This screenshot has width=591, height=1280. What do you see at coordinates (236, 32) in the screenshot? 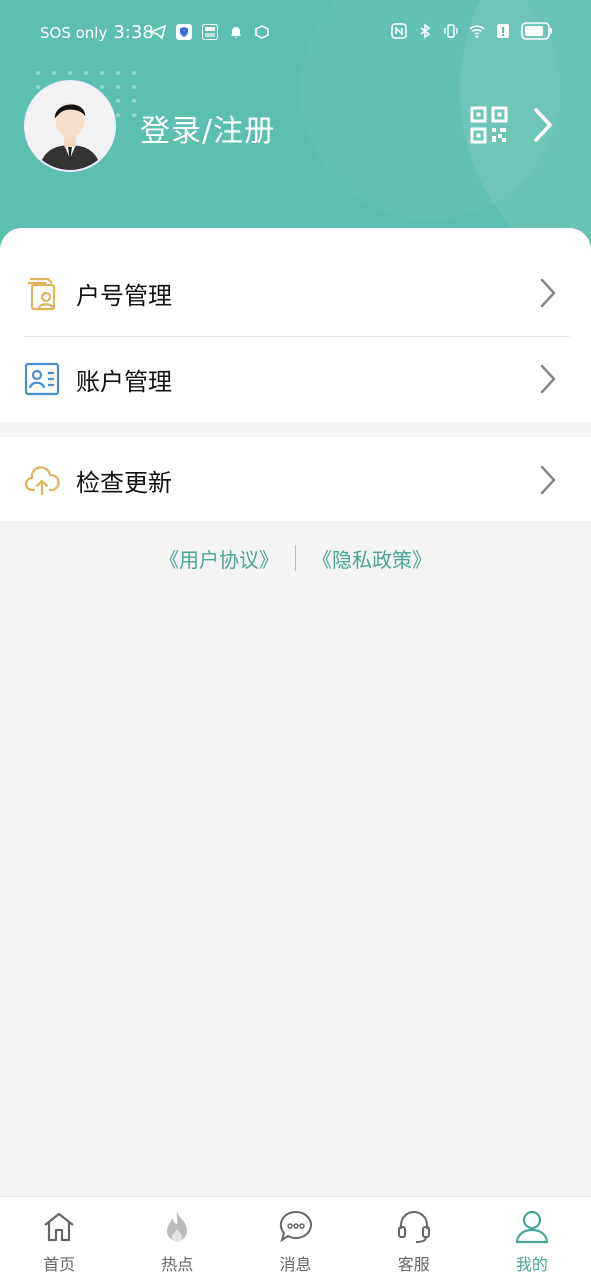
I see `bell-icon` at bounding box center [236, 32].